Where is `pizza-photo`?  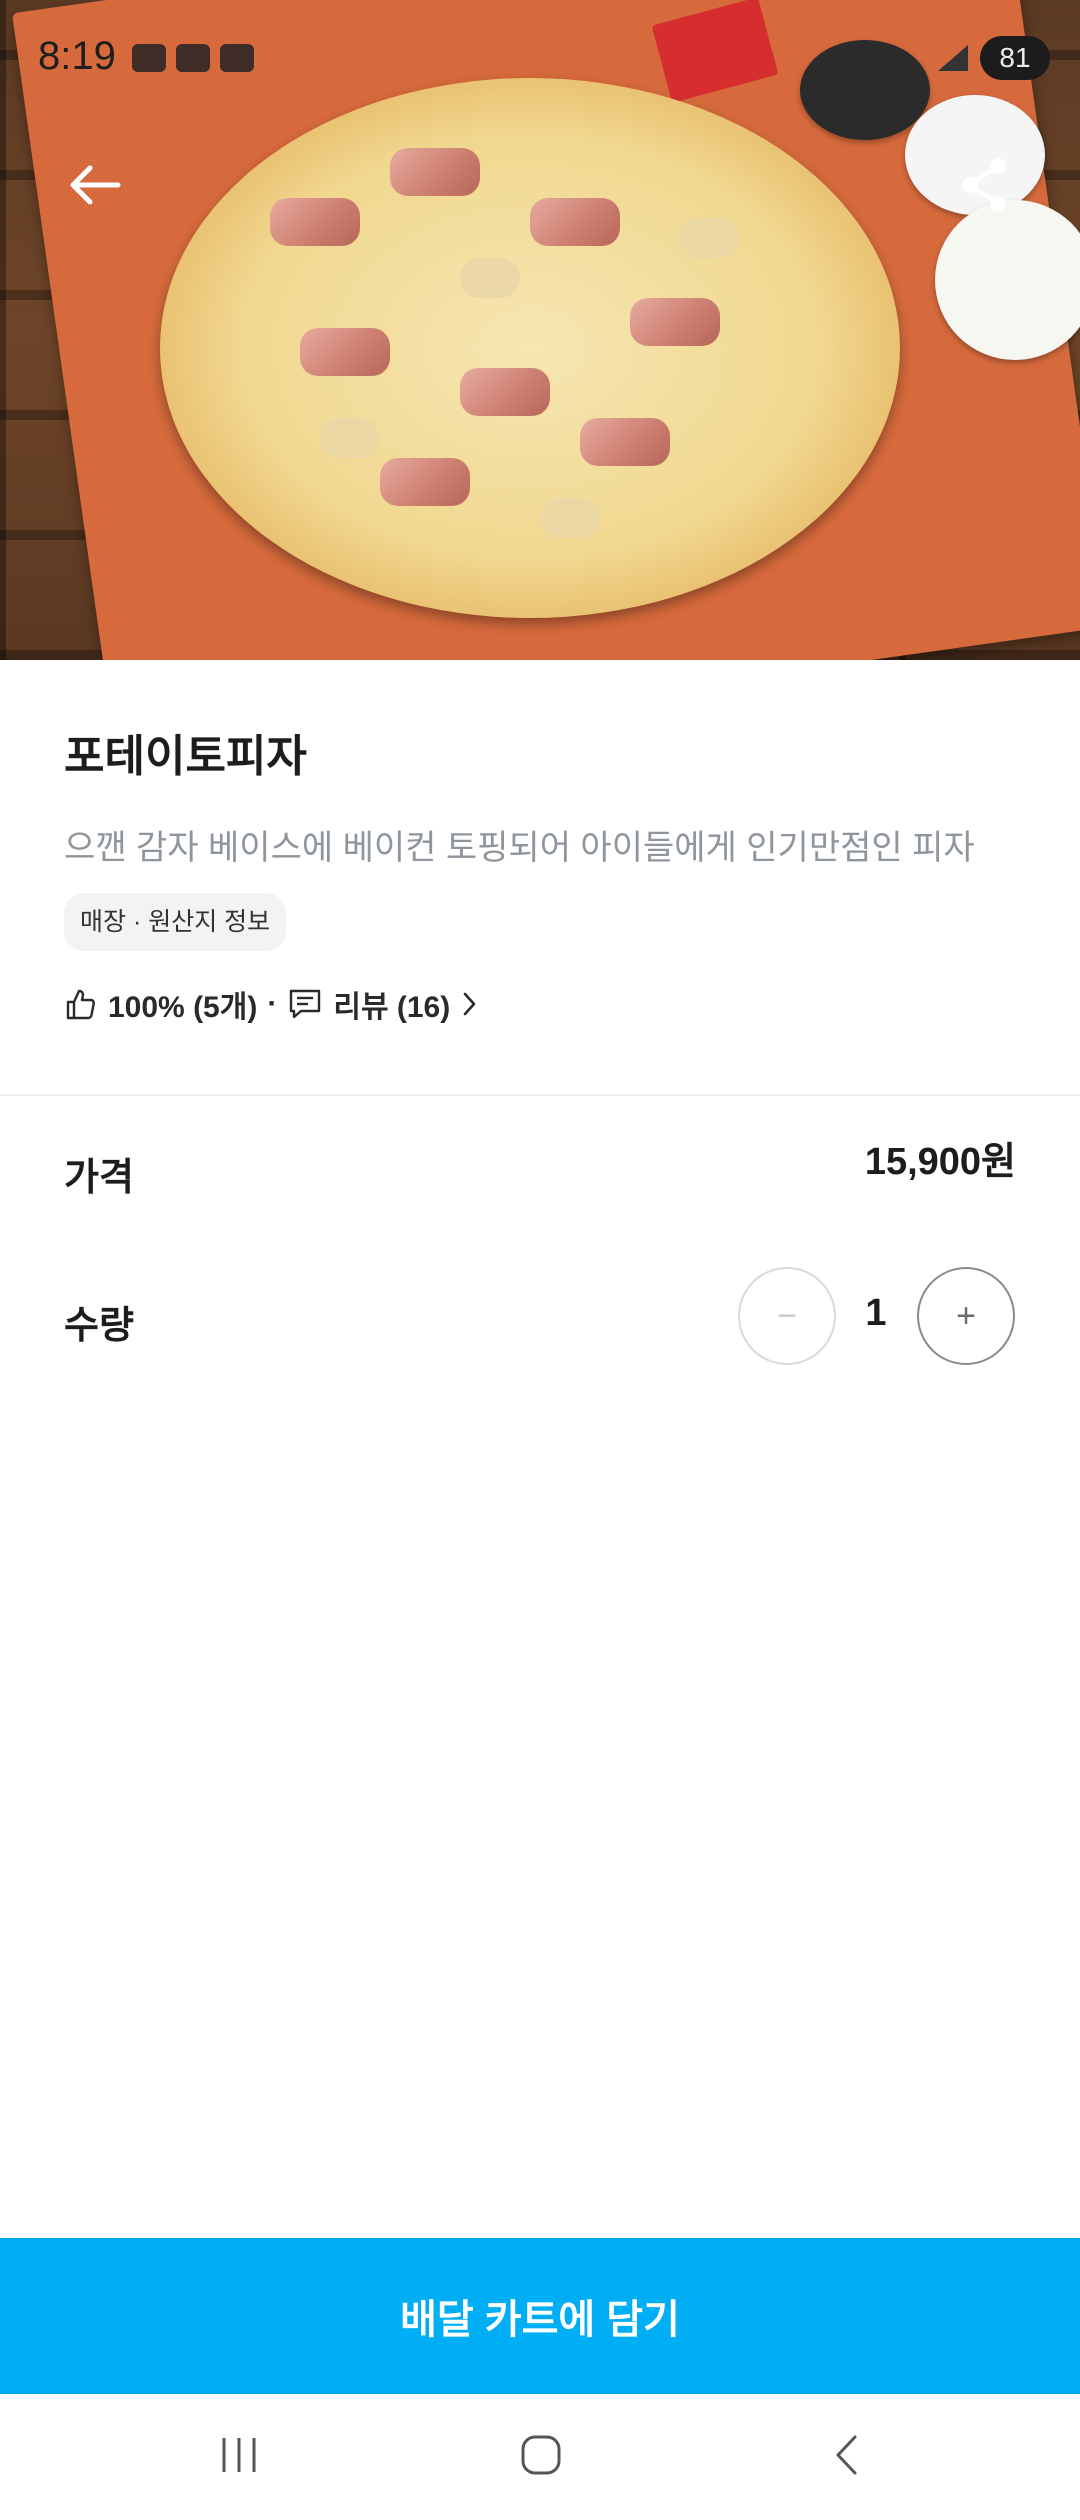 pizza-photo is located at coordinates (530, 348).